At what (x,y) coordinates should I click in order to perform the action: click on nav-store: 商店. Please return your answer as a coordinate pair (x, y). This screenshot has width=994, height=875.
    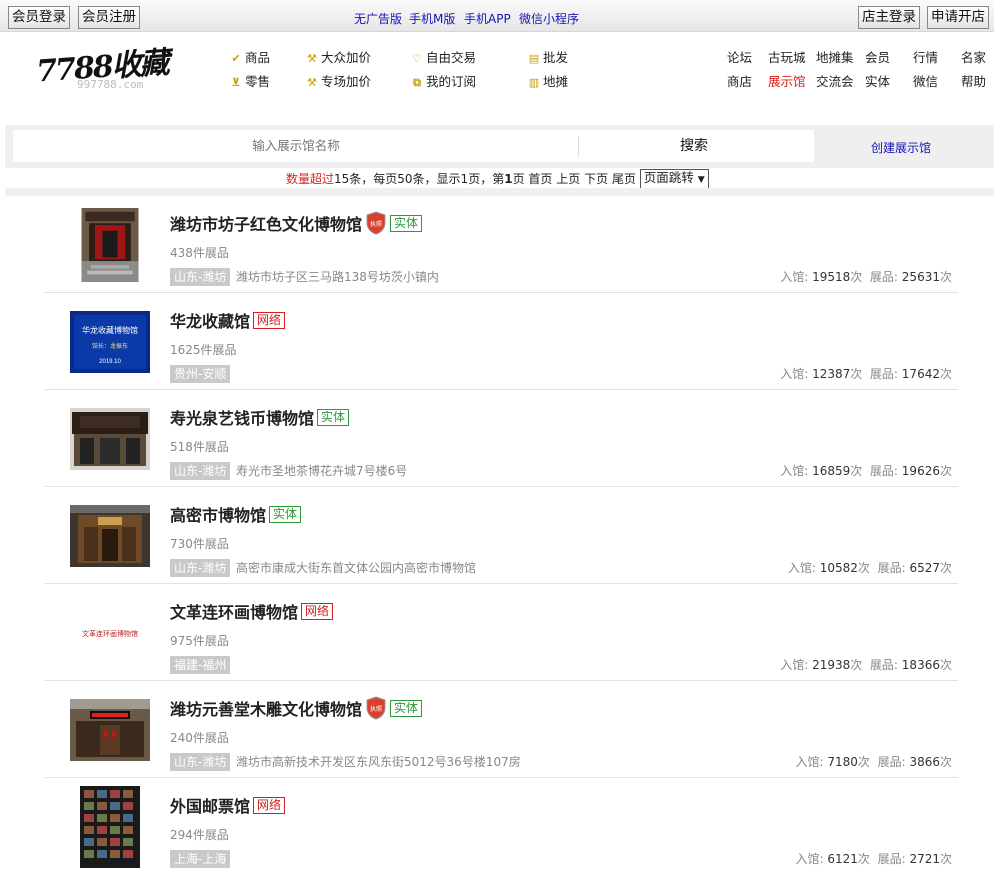
    Looking at the image, I should click on (739, 80).